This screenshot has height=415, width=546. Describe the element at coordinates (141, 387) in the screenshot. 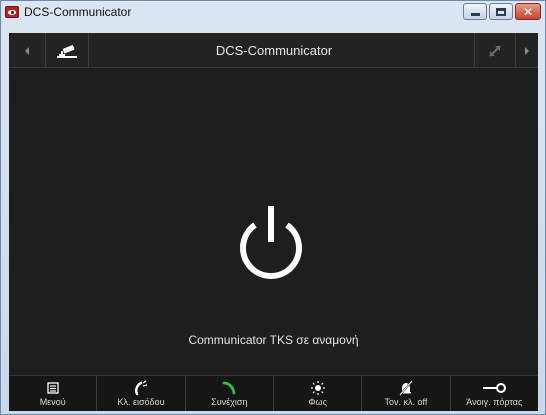

I see `phone-call-icon` at that location.